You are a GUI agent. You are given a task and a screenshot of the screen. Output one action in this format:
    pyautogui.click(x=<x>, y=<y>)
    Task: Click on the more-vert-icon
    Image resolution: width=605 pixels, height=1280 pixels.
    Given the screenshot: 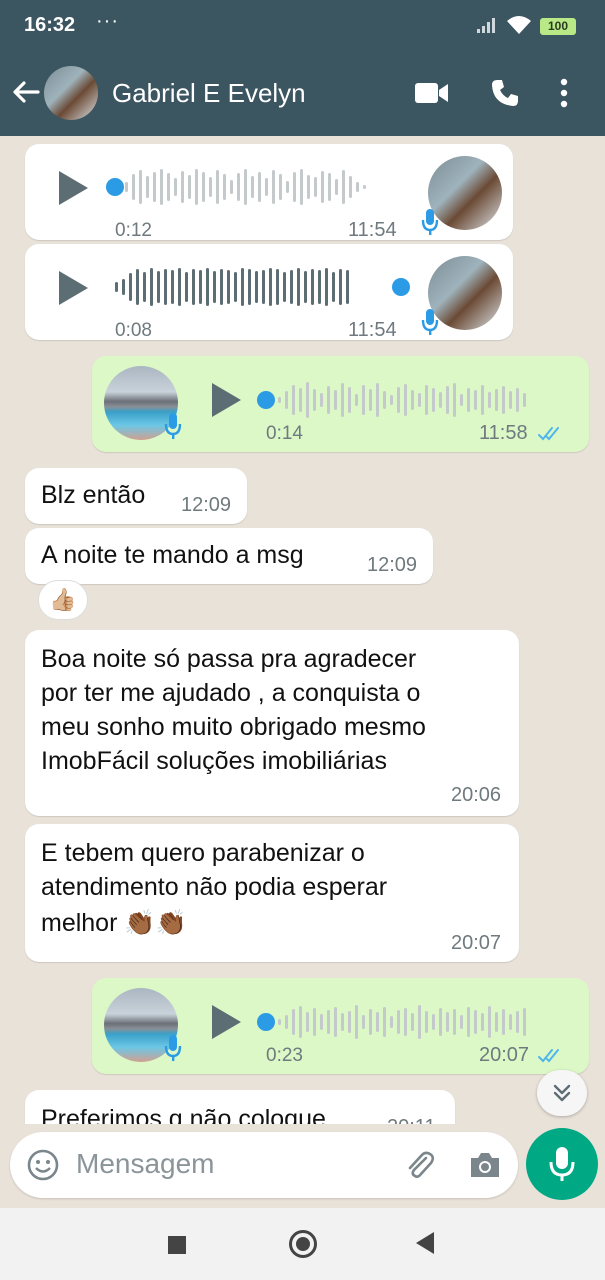 What is the action you would take?
    pyautogui.click(x=564, y=93)
    